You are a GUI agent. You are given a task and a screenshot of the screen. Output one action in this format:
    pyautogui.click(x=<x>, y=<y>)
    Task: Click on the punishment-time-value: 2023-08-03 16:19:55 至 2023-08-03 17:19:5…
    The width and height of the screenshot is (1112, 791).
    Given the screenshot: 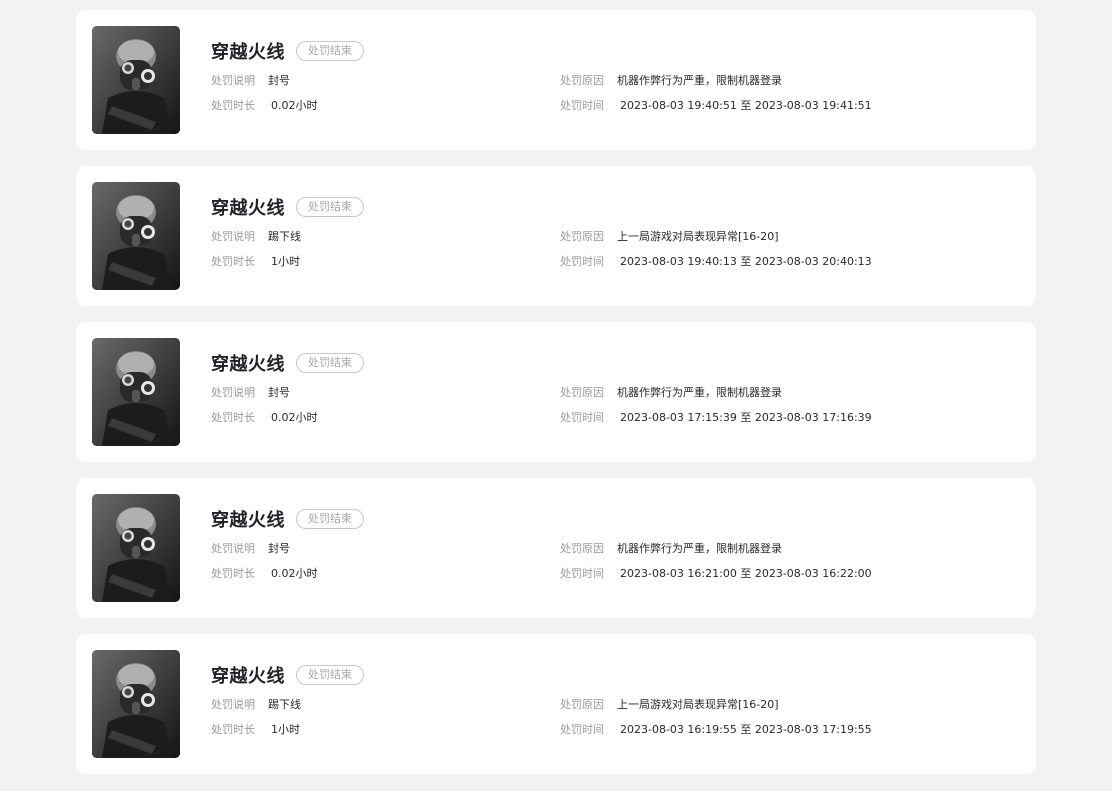 What is the action you would take?
    pyautogui.click(x=746, y=729)
    